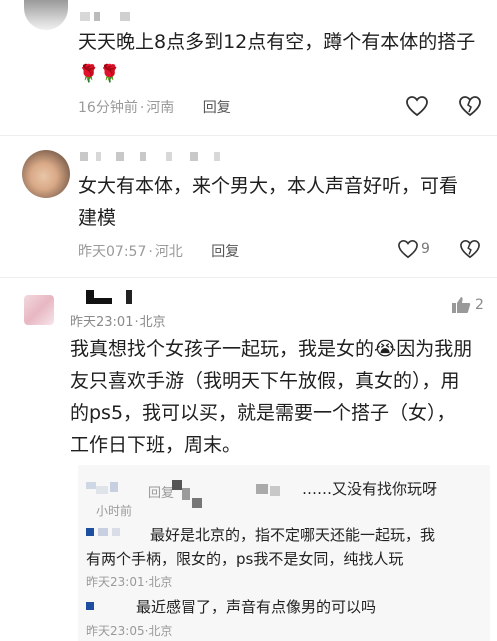 This screenshot has height=641, width=497. Describe the element at coordinates (293, 535) in the screenshot. I see `reply-text: 最好是北京的，指不定哪天还能一起玩，我` at that location.